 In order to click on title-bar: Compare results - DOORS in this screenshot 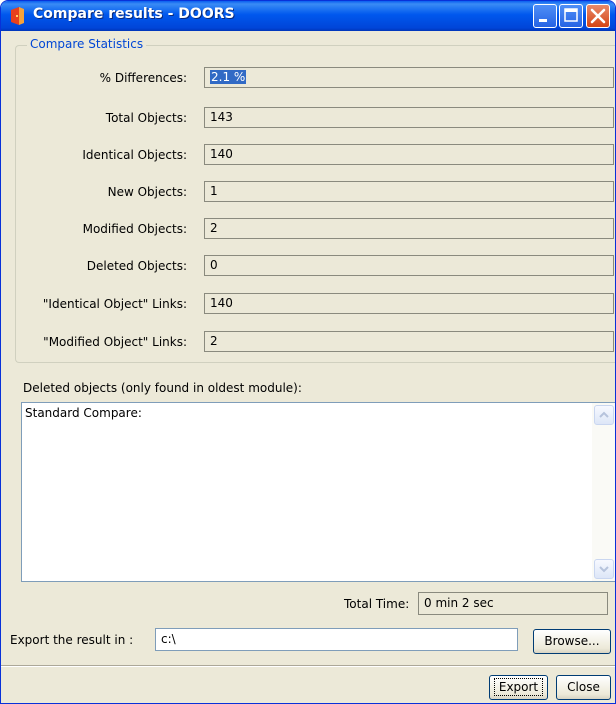, I will do `click(308, 16)`.